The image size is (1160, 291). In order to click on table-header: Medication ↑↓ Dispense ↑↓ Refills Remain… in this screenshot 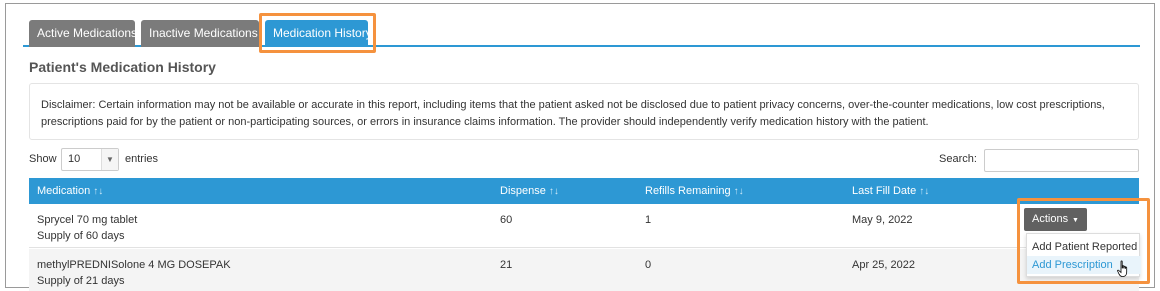, I will do `click(584, 191)`.